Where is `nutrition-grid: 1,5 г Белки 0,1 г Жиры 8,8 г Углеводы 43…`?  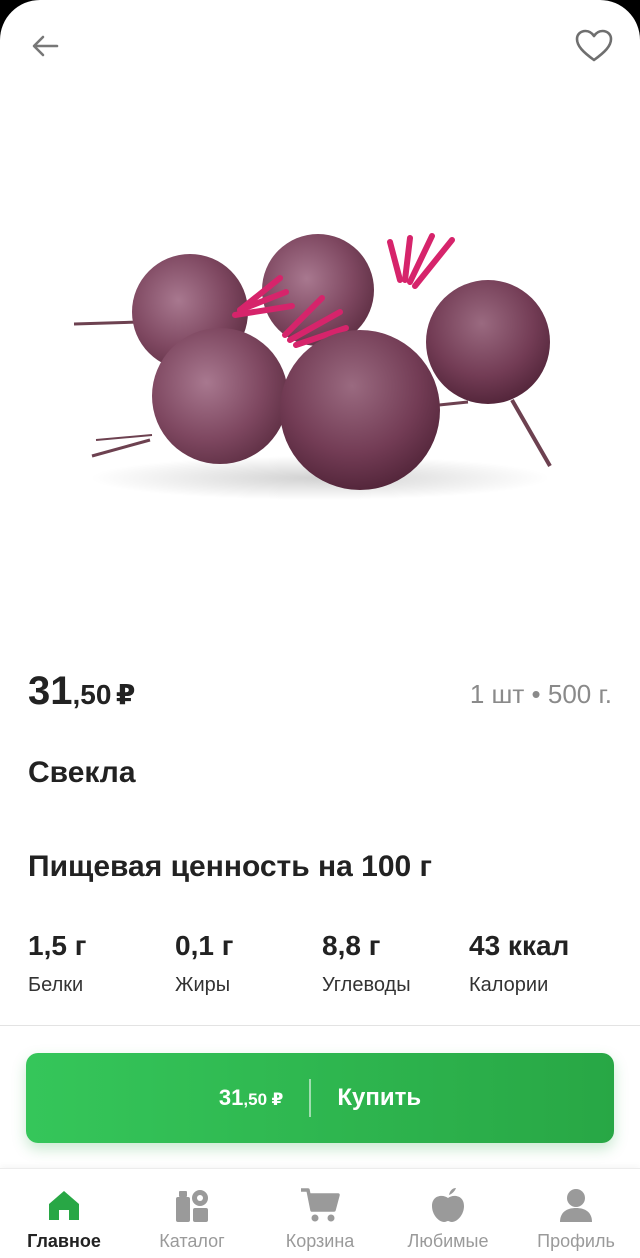
nutrition-grid: 1,5 г Белки 0,1 г Жиры 8,8 г Углеводы 43… is located at coordinates (324, 970).